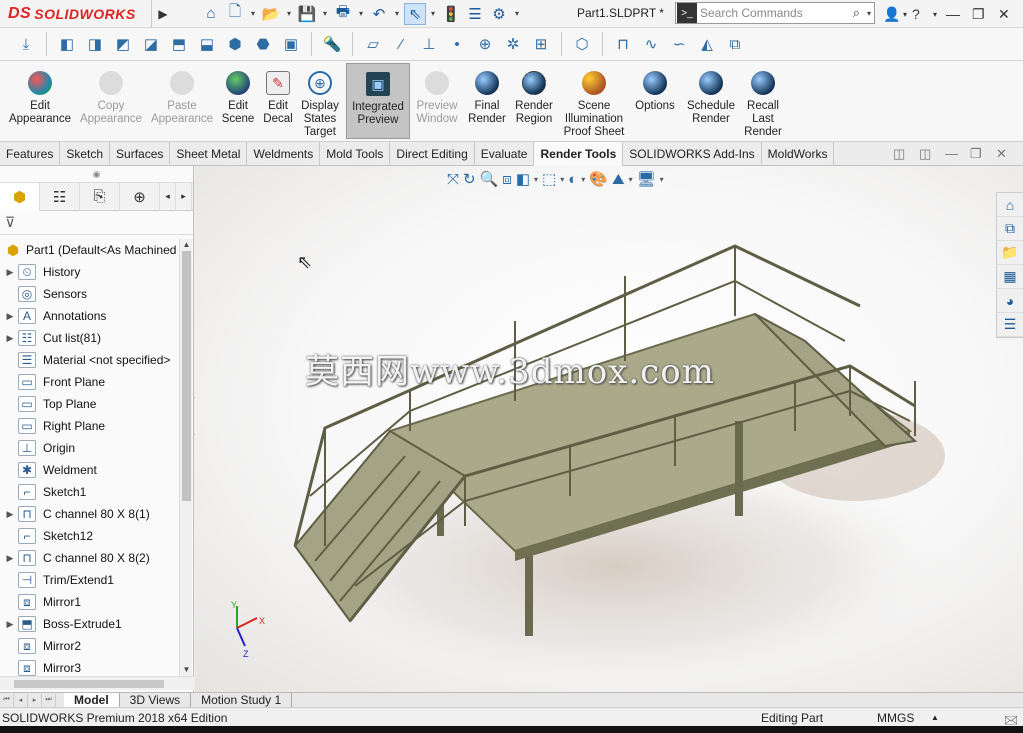 The image size is (1023, 733). What do you see at coordinates (20, 196) in the screenshot?
I see `feature-manager-tab-icon: ⬢` at bounding box center [20, 196].